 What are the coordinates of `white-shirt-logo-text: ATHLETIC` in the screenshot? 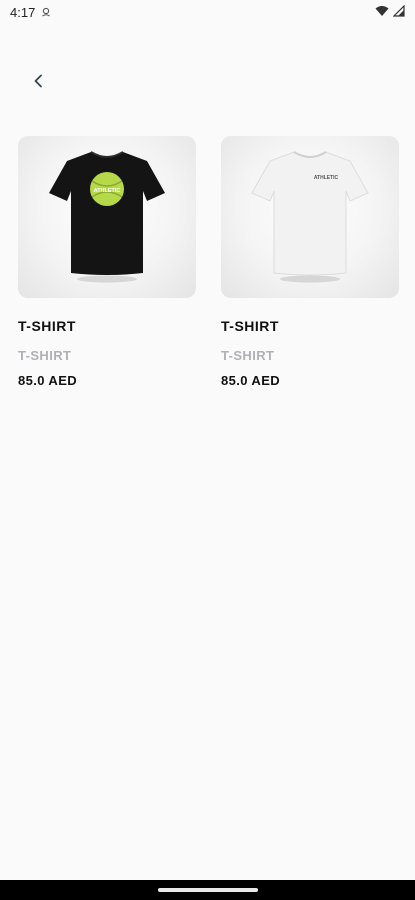 It's located at (326, 178).